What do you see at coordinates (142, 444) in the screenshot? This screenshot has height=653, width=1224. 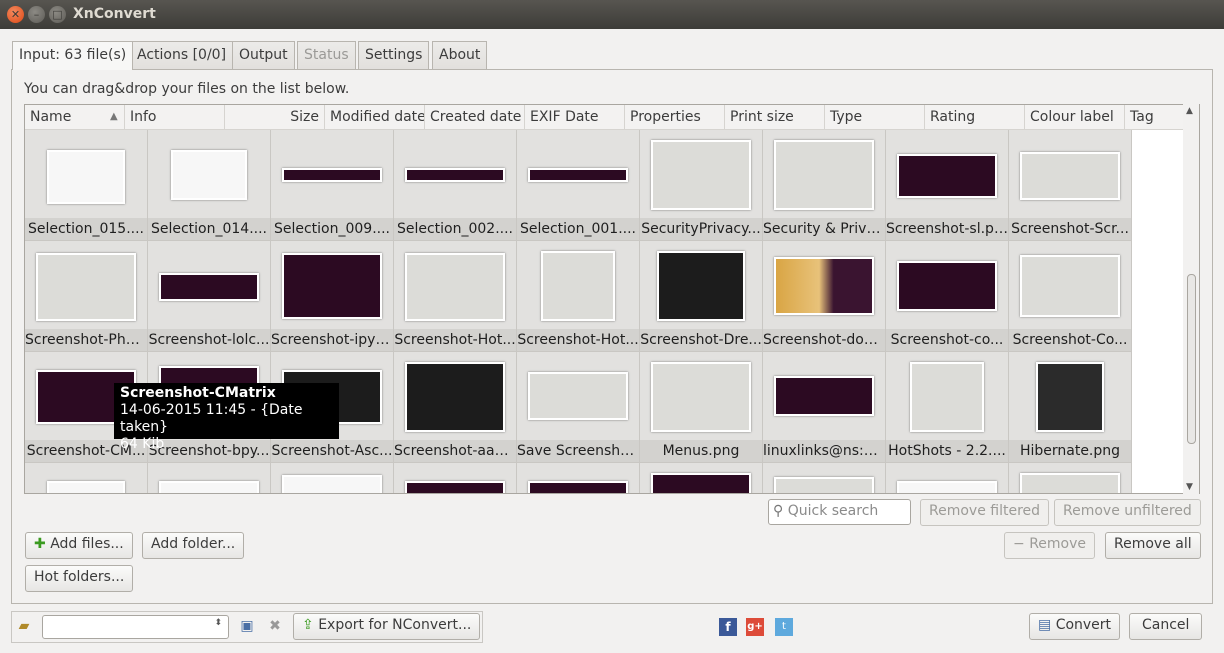 I see `tooltip-size: 64 Kib` at bounding box center [142, 444].